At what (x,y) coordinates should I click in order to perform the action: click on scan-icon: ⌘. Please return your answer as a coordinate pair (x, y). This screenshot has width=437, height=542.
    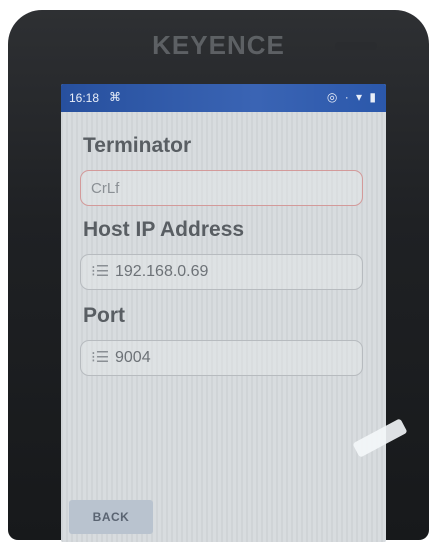
    Looking at the image, I should click on (115, 97).